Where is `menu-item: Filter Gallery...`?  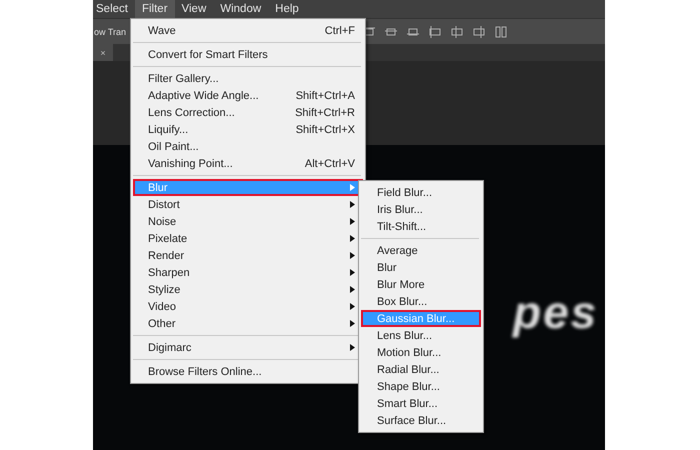
menu-item: Filter Gallery... is located at coordinates (248, 78).